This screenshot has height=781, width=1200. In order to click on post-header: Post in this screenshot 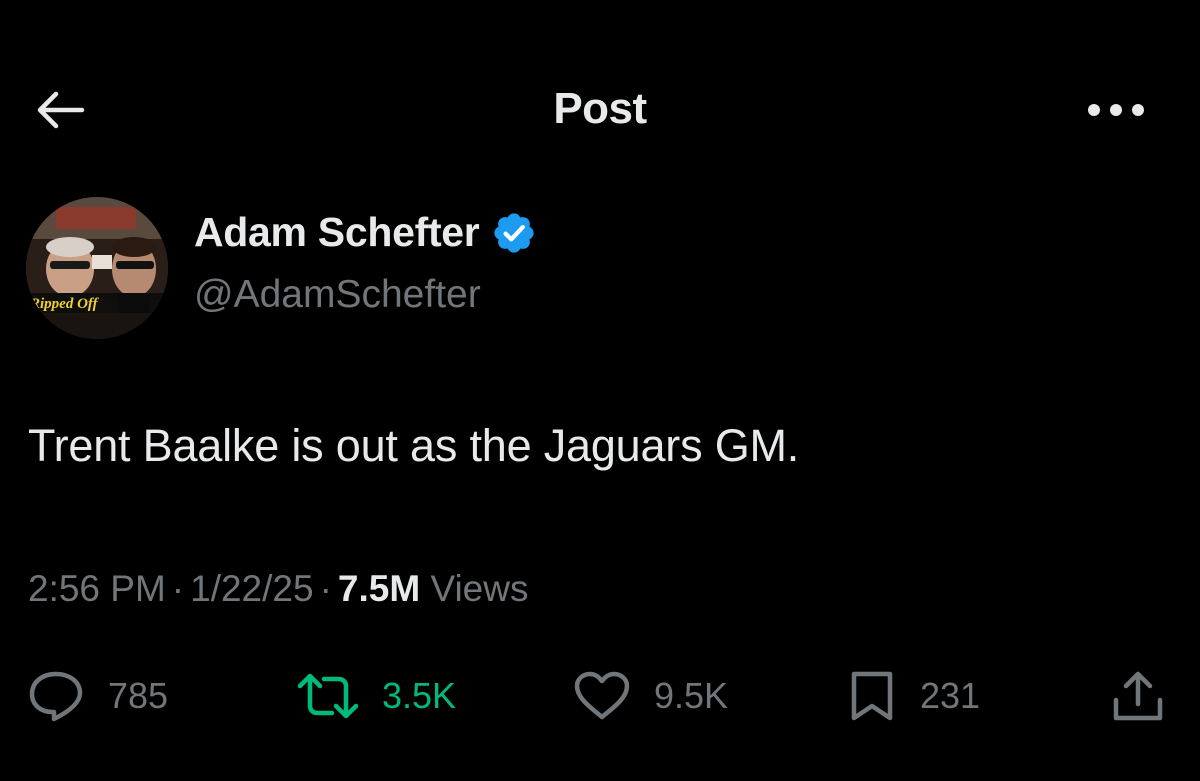, I will do `click(600, 110)`.